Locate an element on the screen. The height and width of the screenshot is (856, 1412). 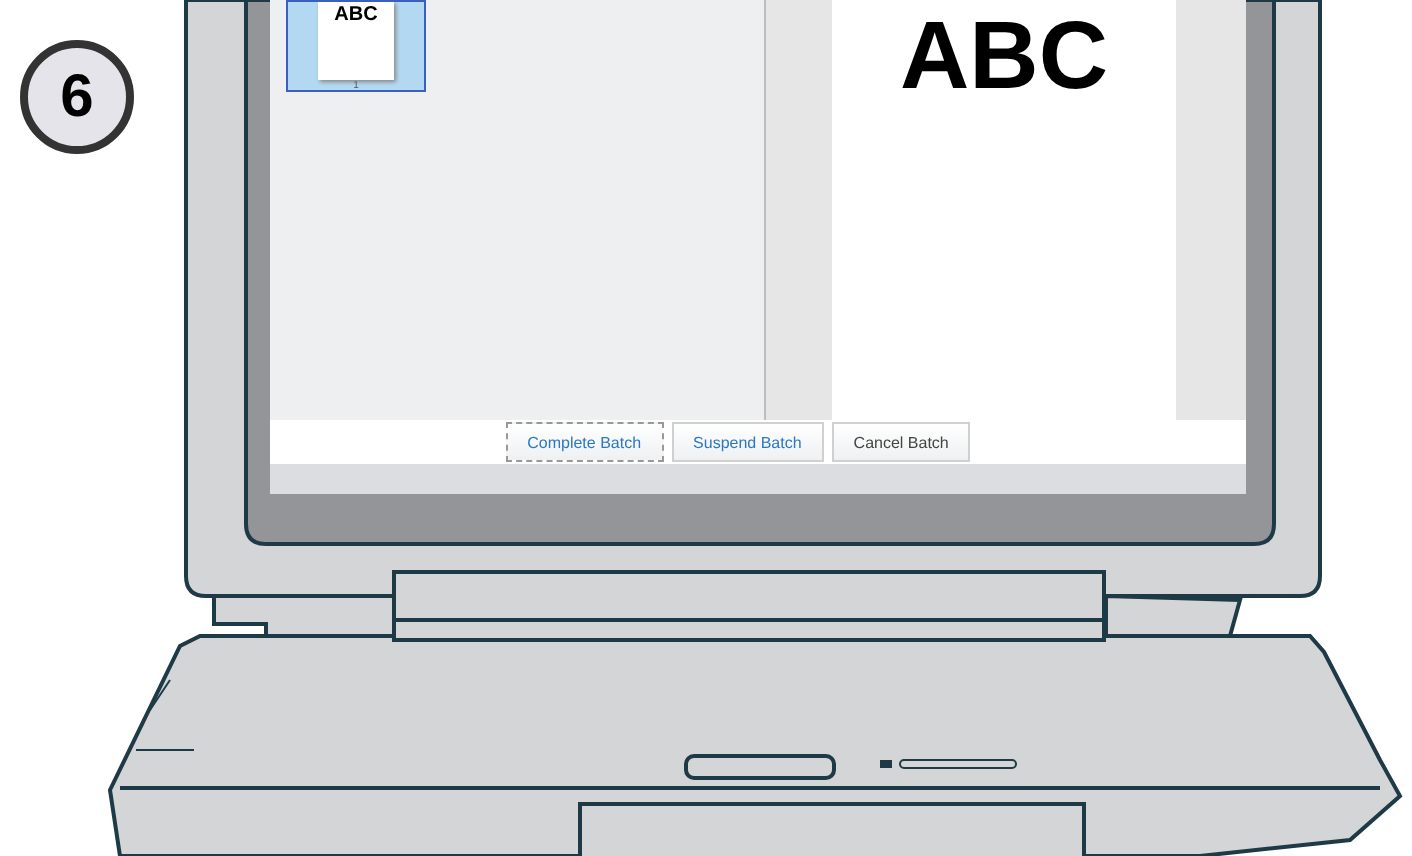
batch-action-button: Suspend Batch is located at coordinates (747, 442).